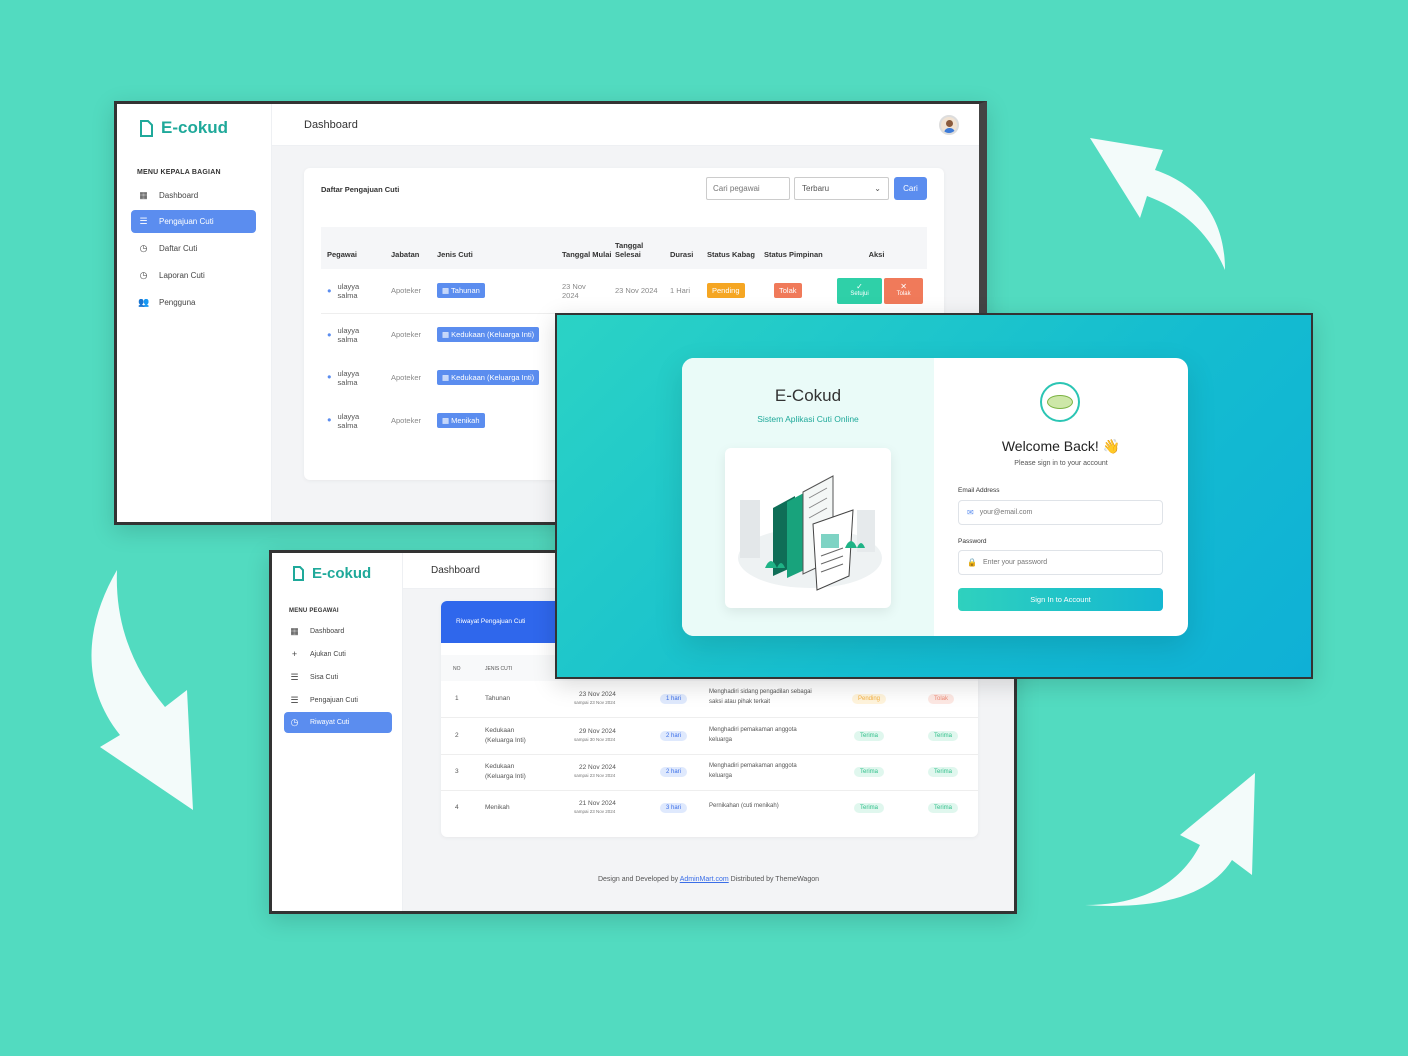  Describe the element at coordinates (178, 248) in the screenshot. I see `menu-label: Daftar Cuti` at that location.